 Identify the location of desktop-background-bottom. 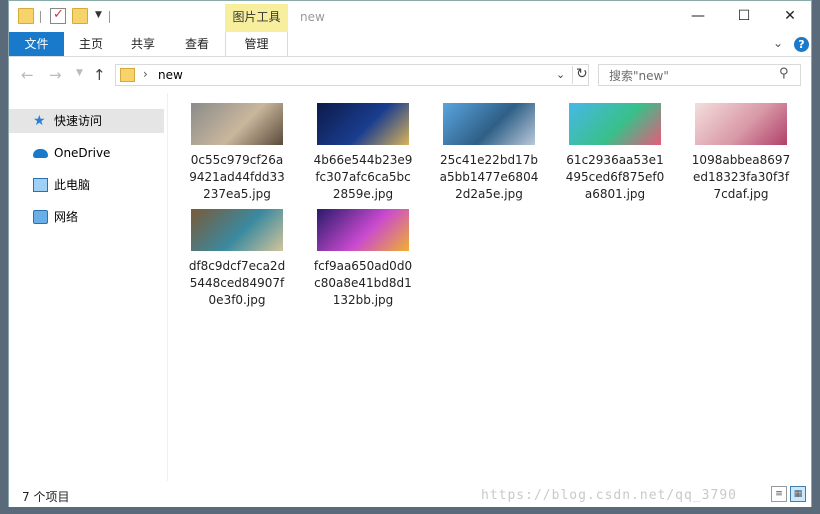
(410, 510).